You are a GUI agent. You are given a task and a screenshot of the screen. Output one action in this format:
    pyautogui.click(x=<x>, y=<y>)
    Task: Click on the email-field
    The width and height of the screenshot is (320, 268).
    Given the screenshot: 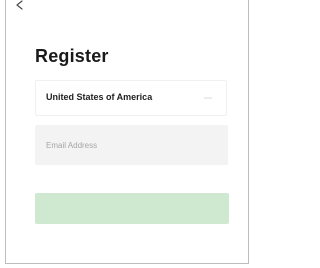 What is the action you would take?
    pyautogui.click(x=131, y=145)
    